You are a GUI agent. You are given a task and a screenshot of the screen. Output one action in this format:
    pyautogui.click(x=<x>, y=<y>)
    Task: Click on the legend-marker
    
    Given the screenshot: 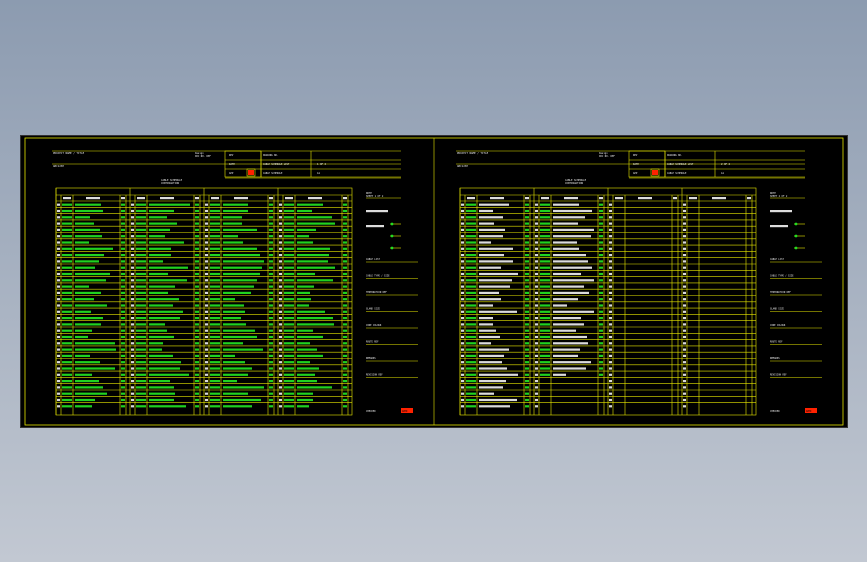 What is the action you would take?
    pyautogui.click(x=392, y=248)
    